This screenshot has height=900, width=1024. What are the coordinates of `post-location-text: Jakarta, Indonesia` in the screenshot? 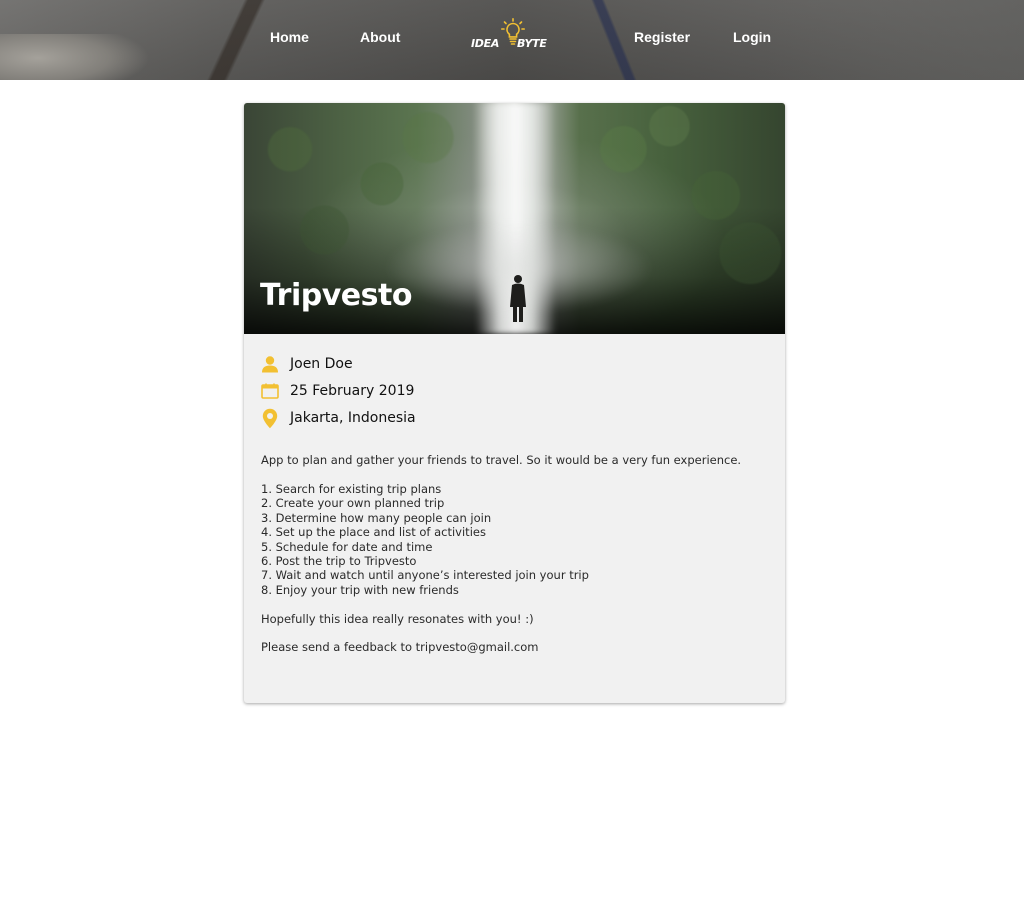 It's located at (353, 418).